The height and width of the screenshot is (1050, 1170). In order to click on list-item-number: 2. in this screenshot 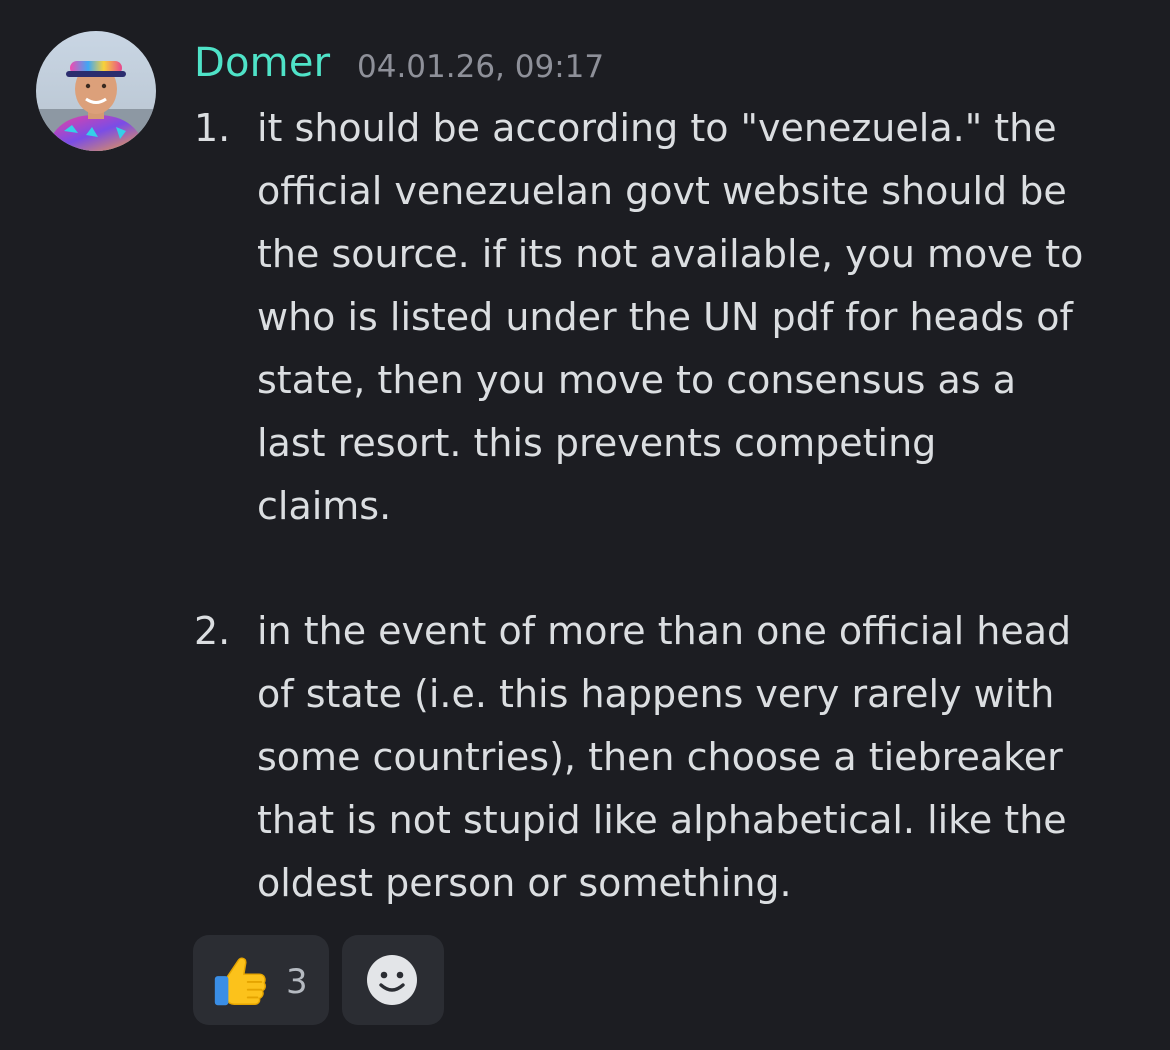, I will do `click(212, 631)`.